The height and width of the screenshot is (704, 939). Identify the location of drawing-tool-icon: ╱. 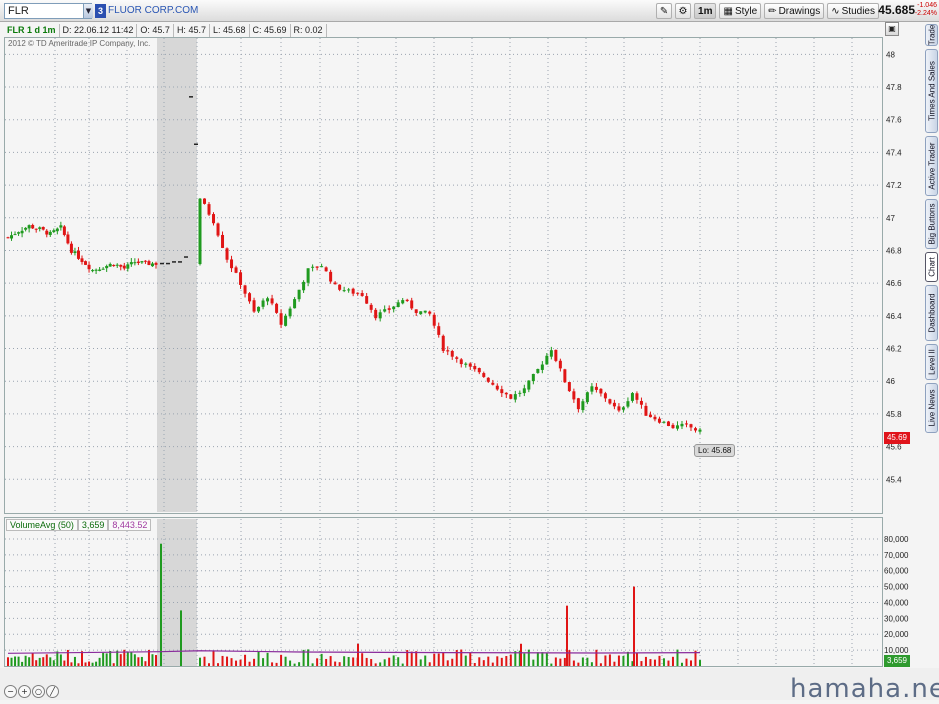
(52, 691).